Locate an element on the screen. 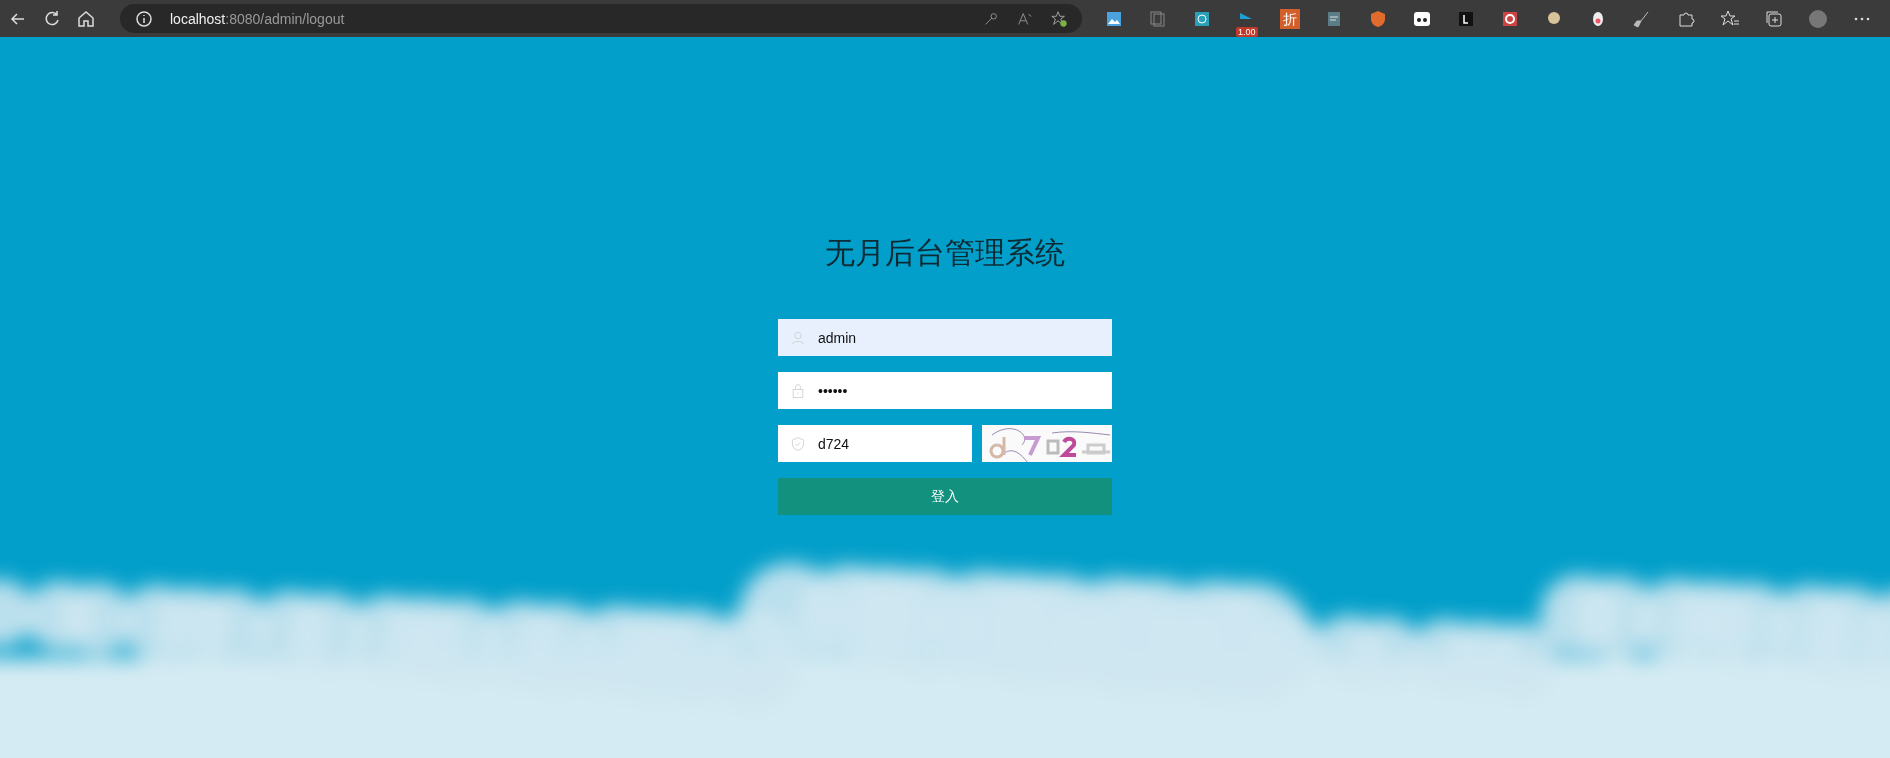 The width and height of the screenshot is (1890, 758). address-bar: localhost:8080/admin/logout is located at coordinates (601, 18).